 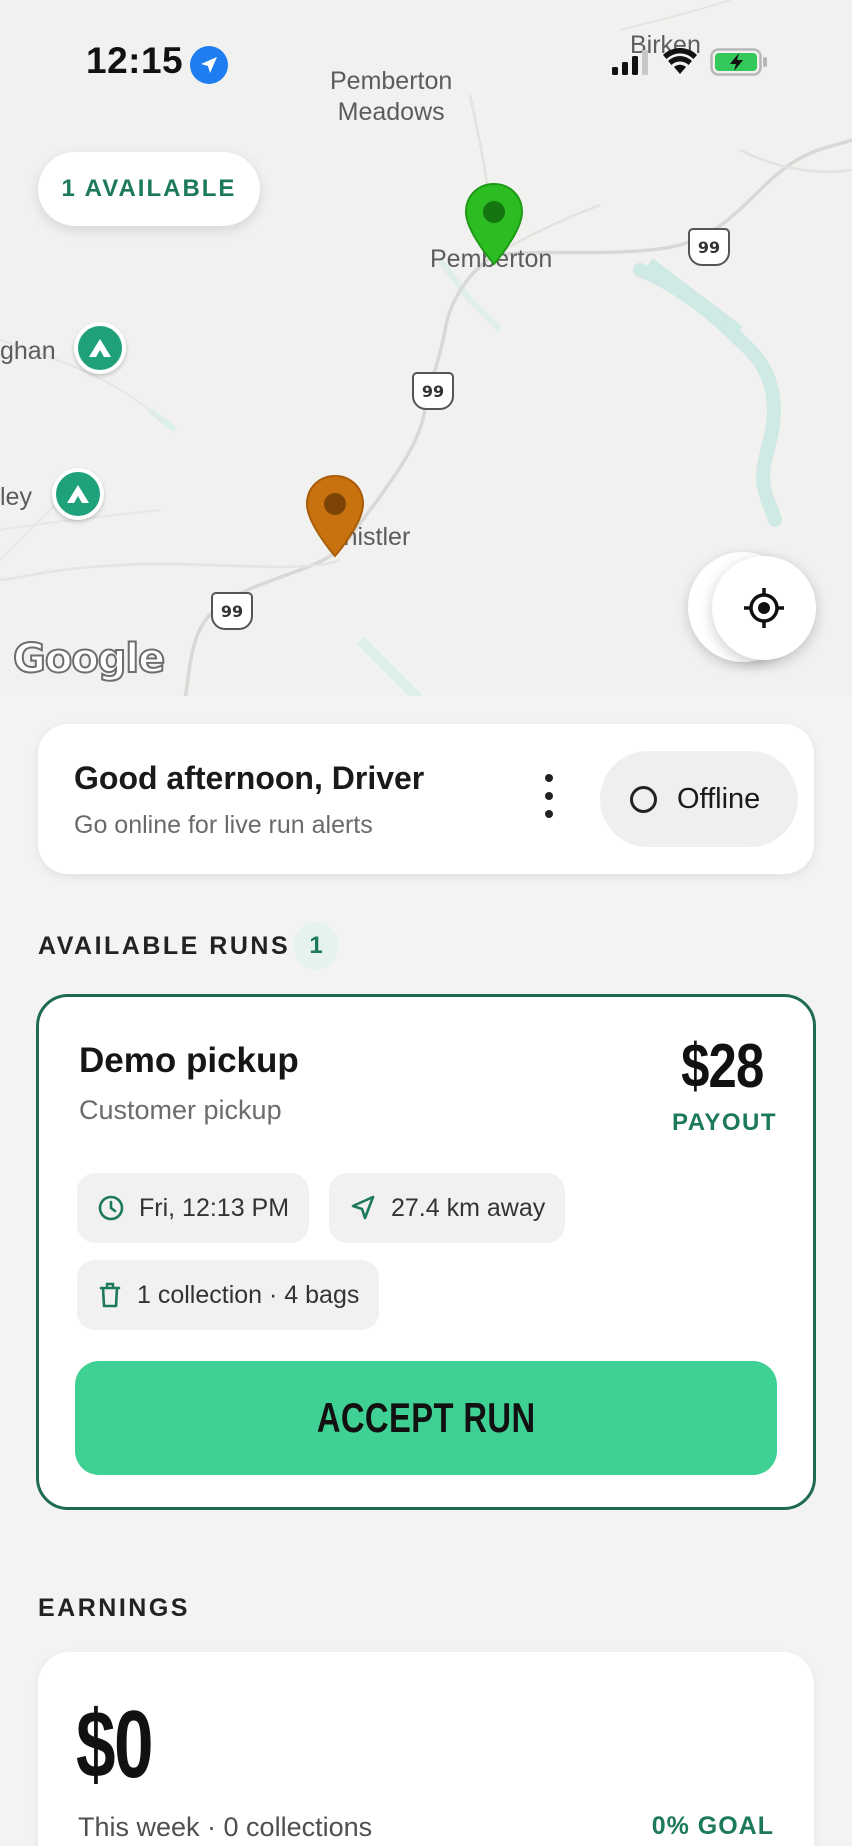 I want to click on crosshair-icon, so click(x=764, y=608).